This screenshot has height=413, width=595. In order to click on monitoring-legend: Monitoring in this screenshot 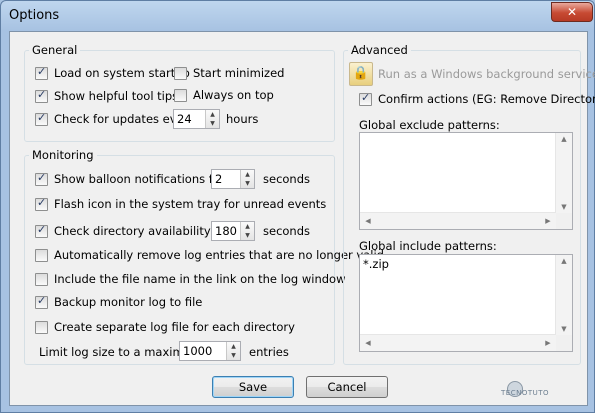, I will do `click(63, 155)`.